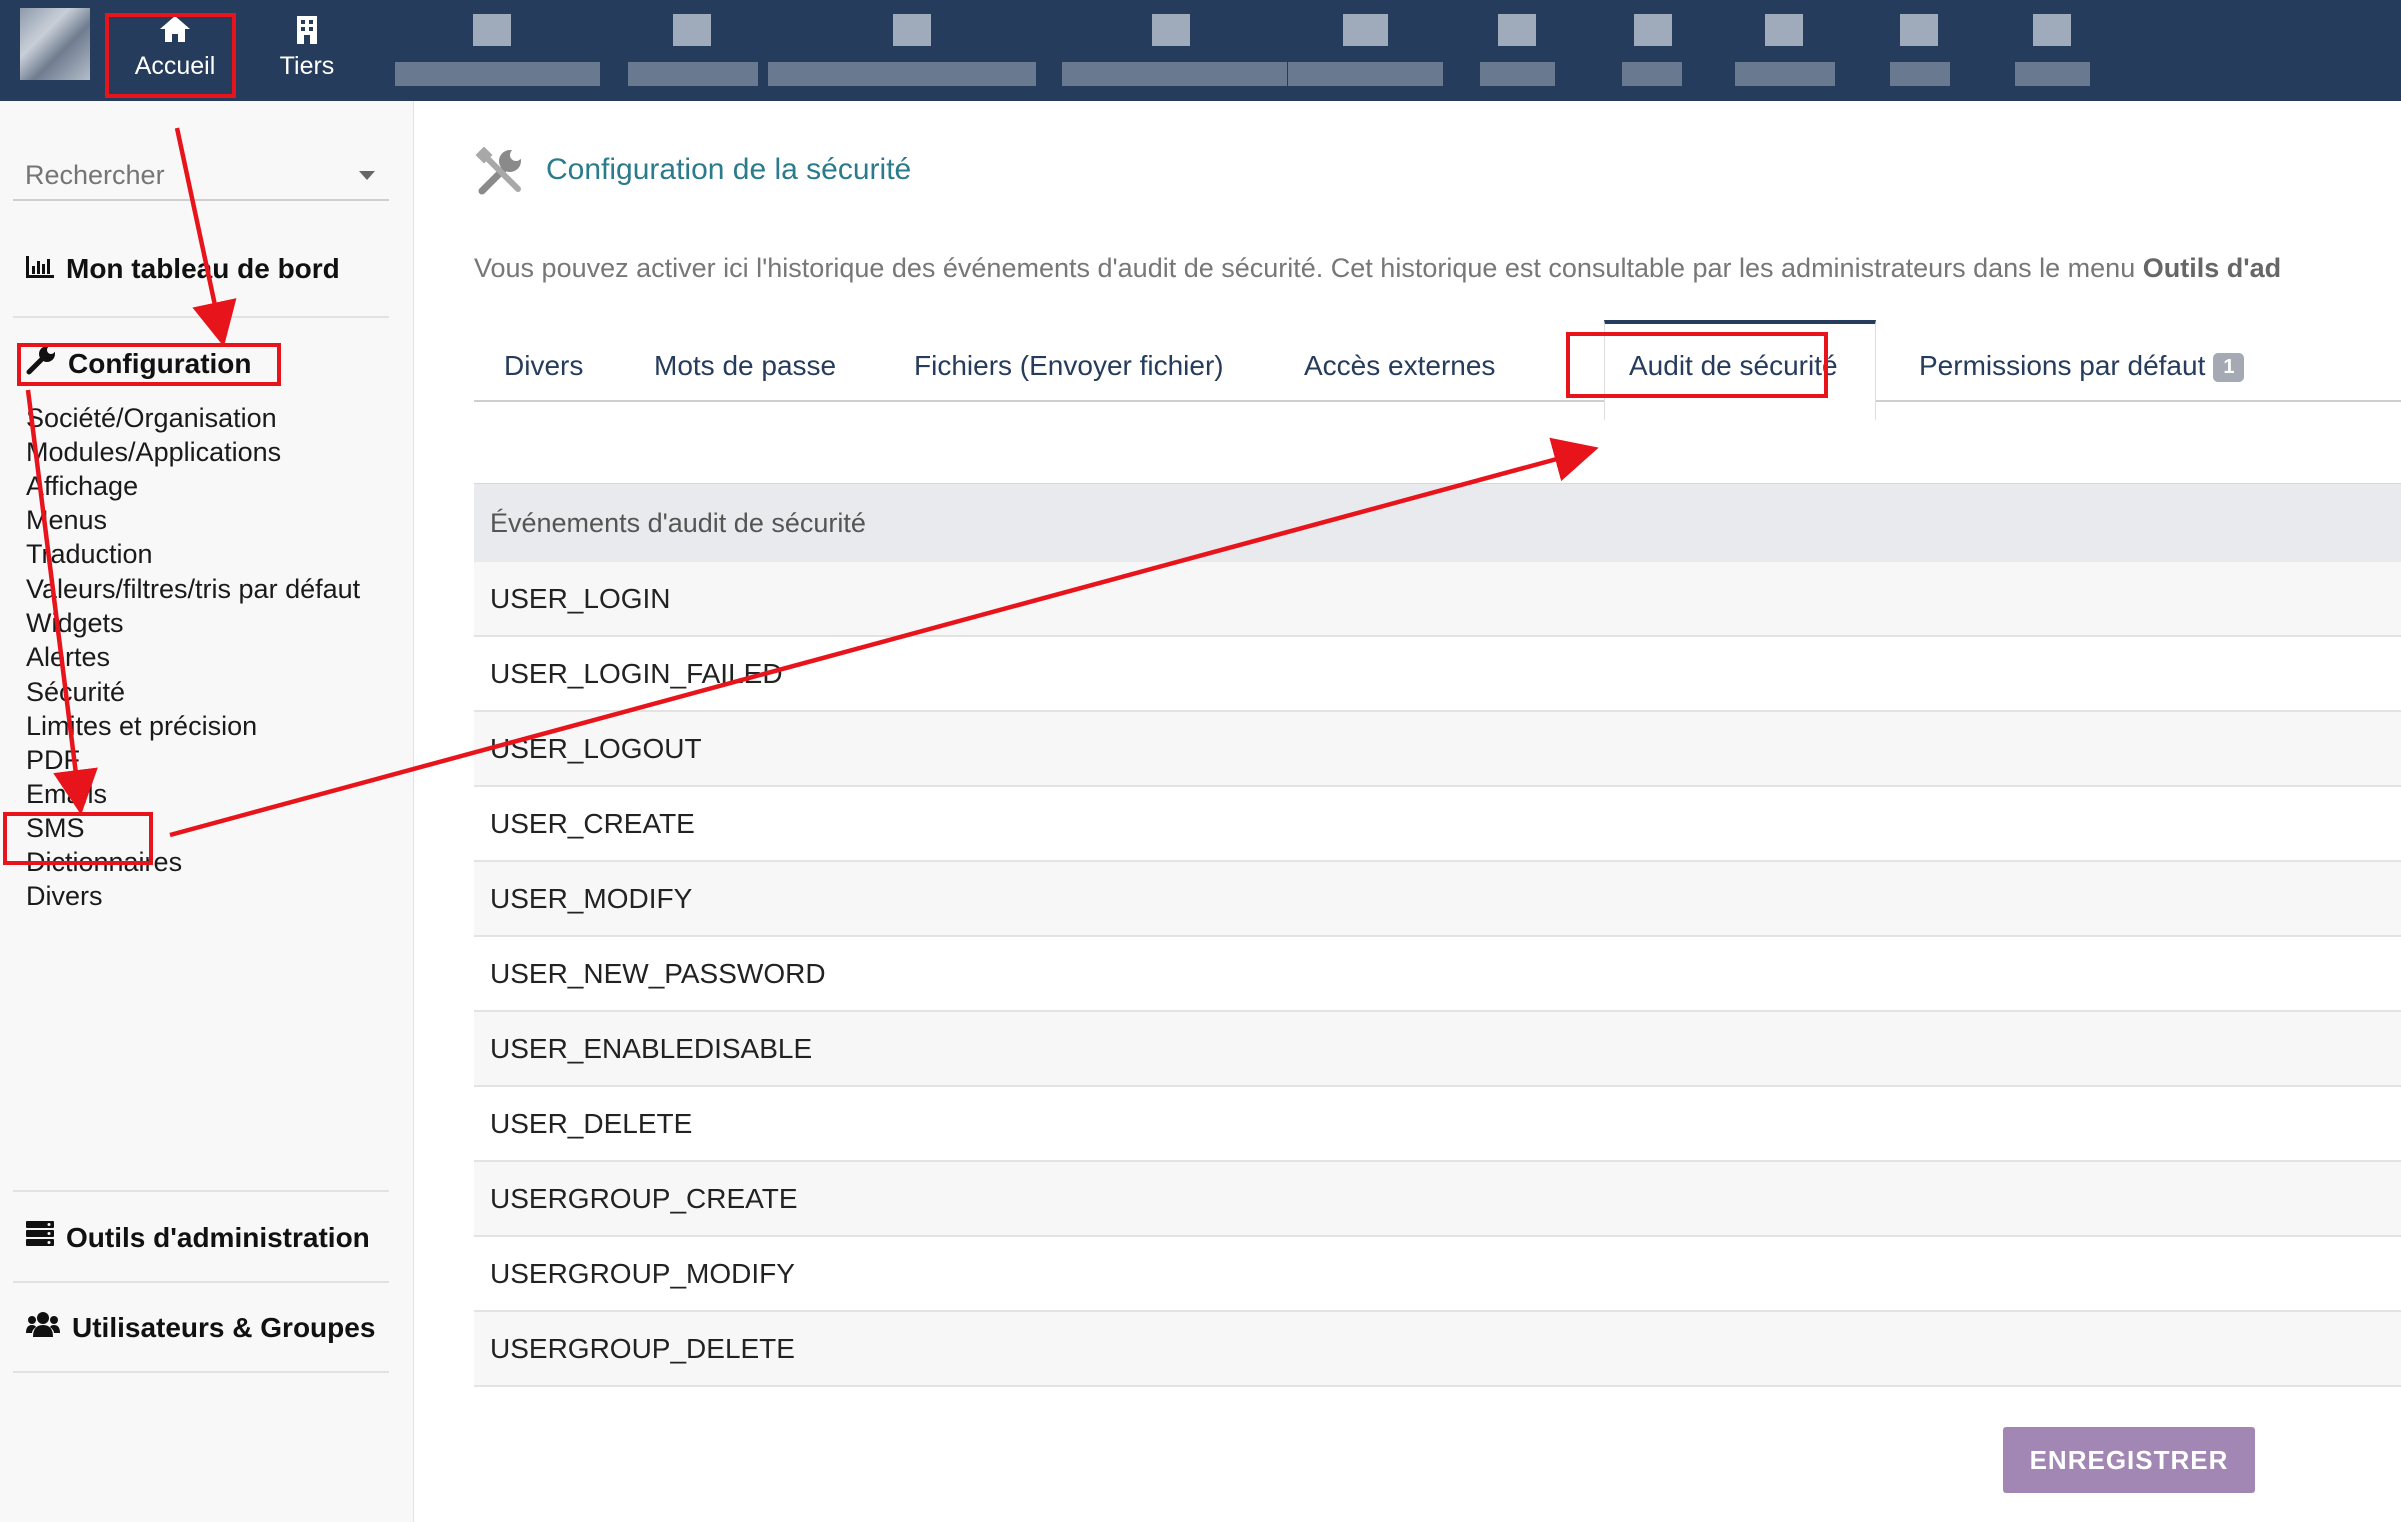 Image resolution: width=2401 pixels, height=1522 pixels. What do you see at coordinates (89, 554) in the screenshot?
I see `sidebar-item-translation: Traduction` at bounding box center [89, 554].